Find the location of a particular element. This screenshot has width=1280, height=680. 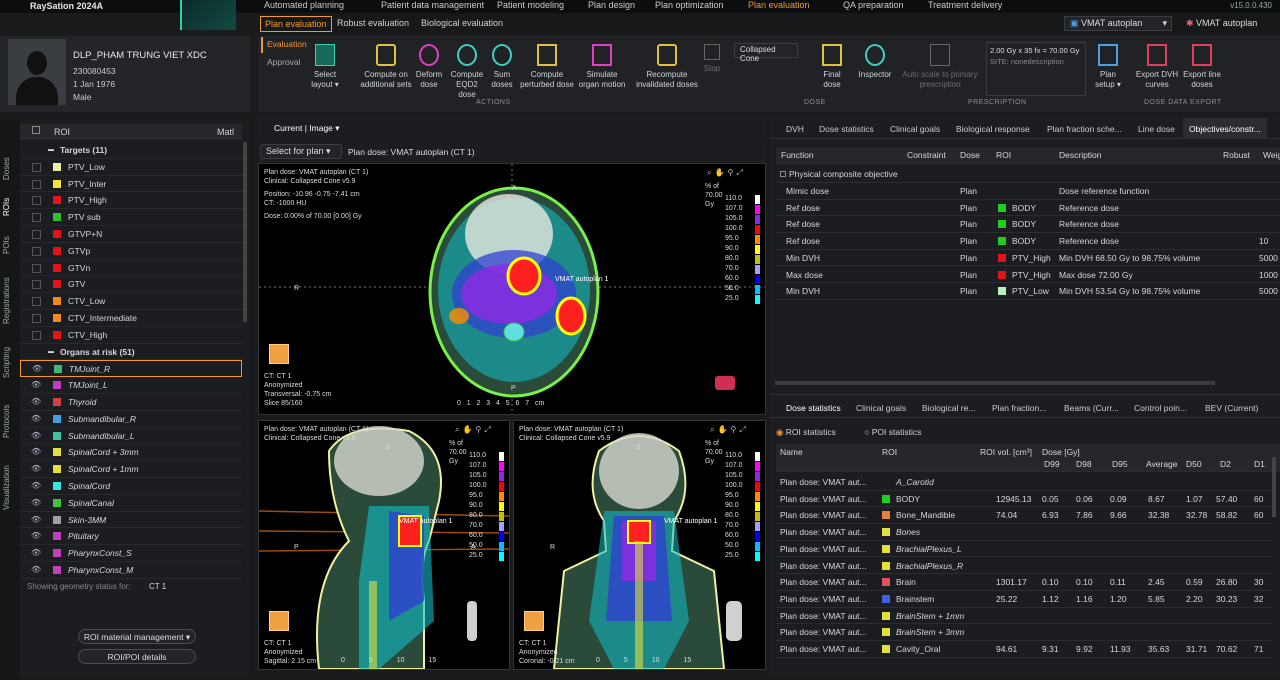

nav-patient-data-management: Patient data management is located at coordinates (432, 5).